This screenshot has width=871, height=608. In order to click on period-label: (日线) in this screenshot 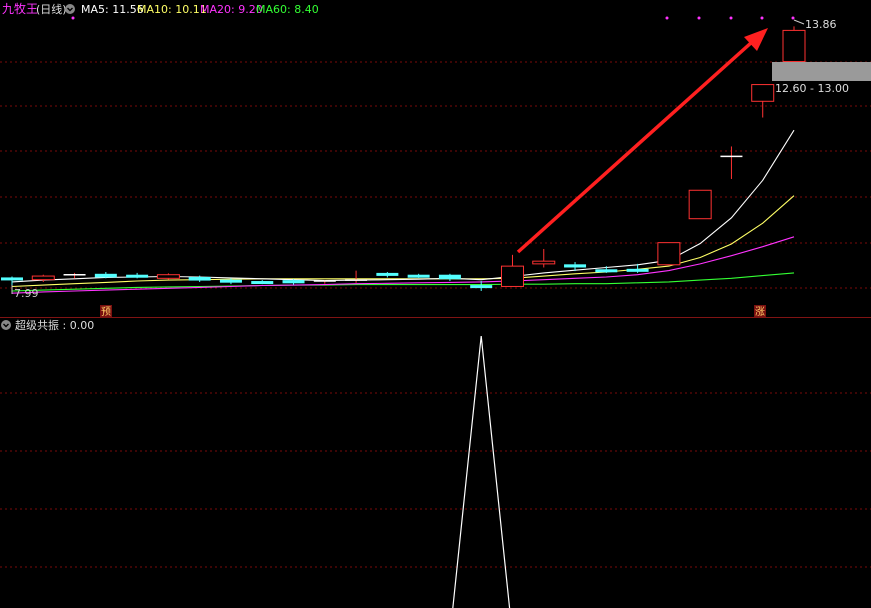, I will do `click(51, 9)`.